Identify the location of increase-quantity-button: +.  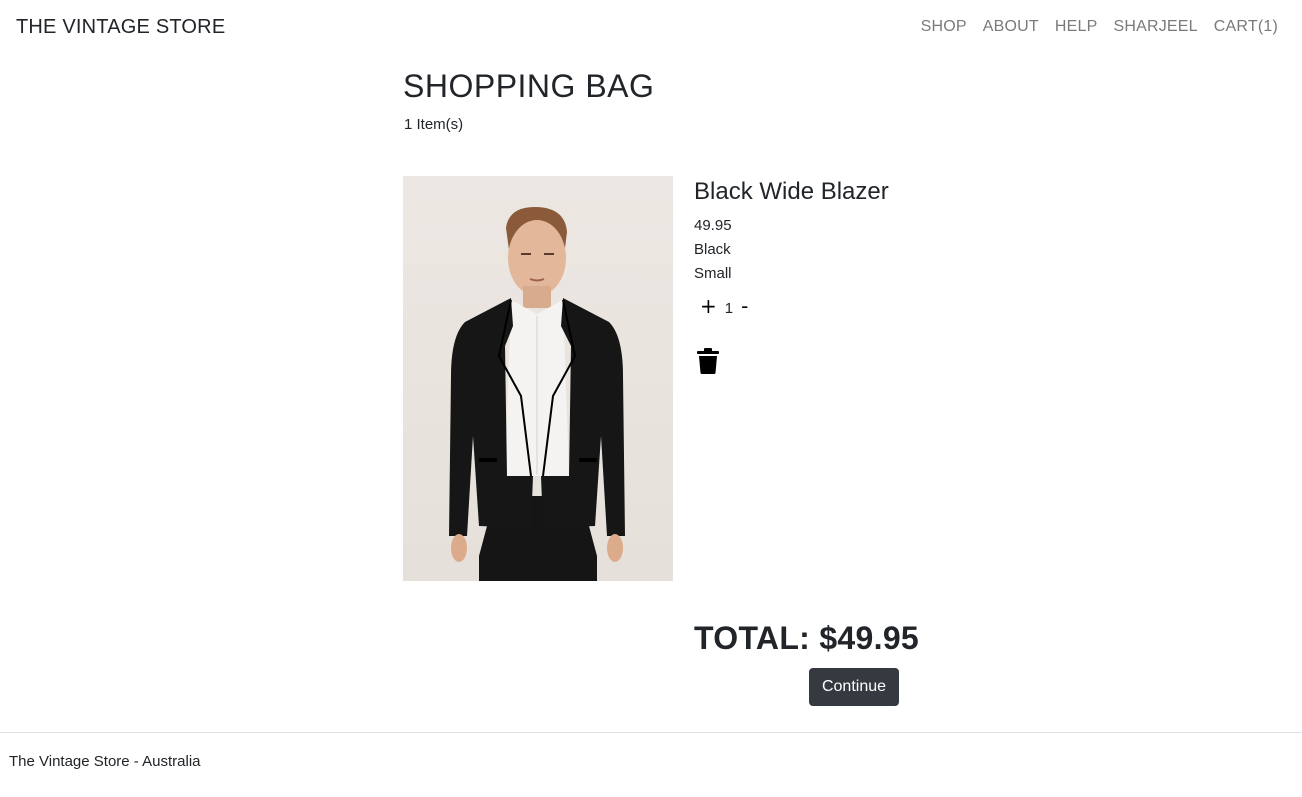
(708, 306).